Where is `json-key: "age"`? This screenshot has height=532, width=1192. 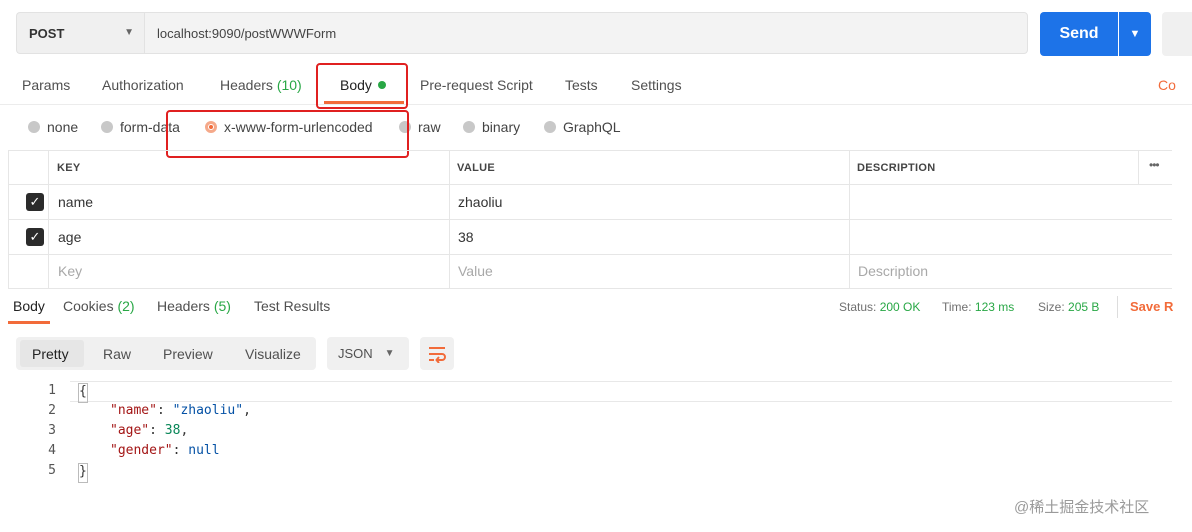
json-key: "age" is located at coordinates (130, 430).